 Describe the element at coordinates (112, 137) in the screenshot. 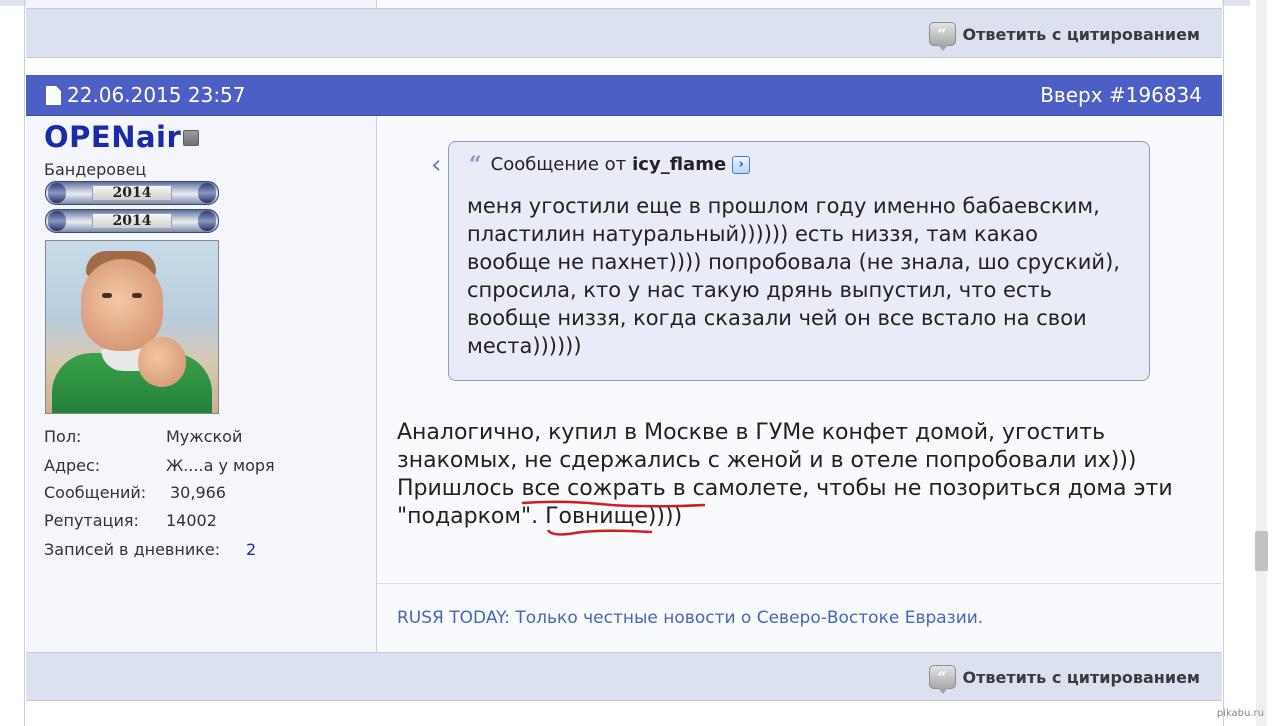

I see `username: OPENair` at that location.